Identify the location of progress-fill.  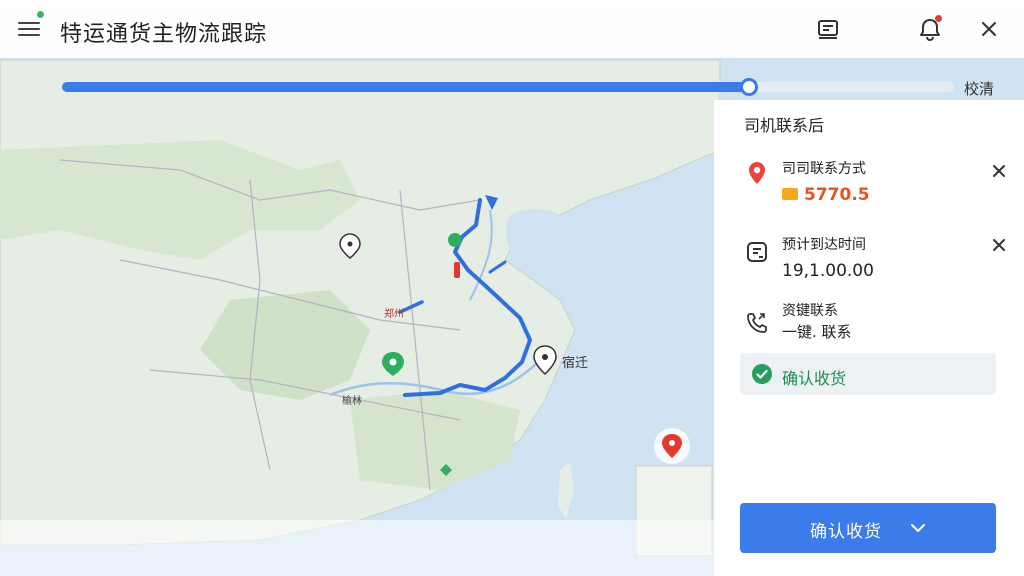
(405, 87).